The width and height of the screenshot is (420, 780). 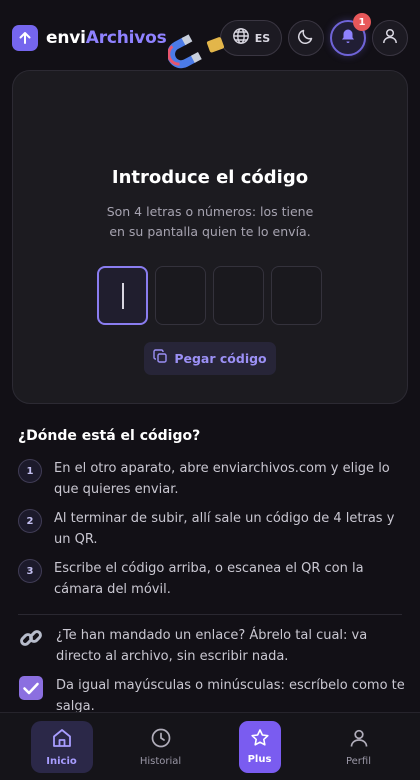 I want to click on account-button, so click(x=390, y=38).